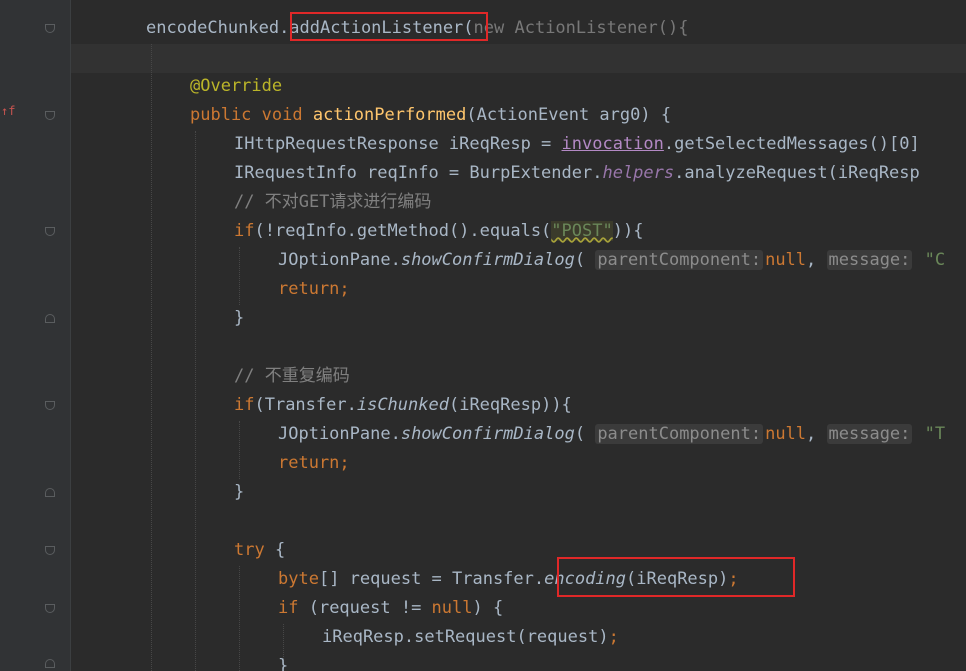 This screenshot has height=671, width=966. What do you see at coordinates (213, 28) in the screenshot?
I see `code-token: encodeChunked` at bounding box center [213, 28].